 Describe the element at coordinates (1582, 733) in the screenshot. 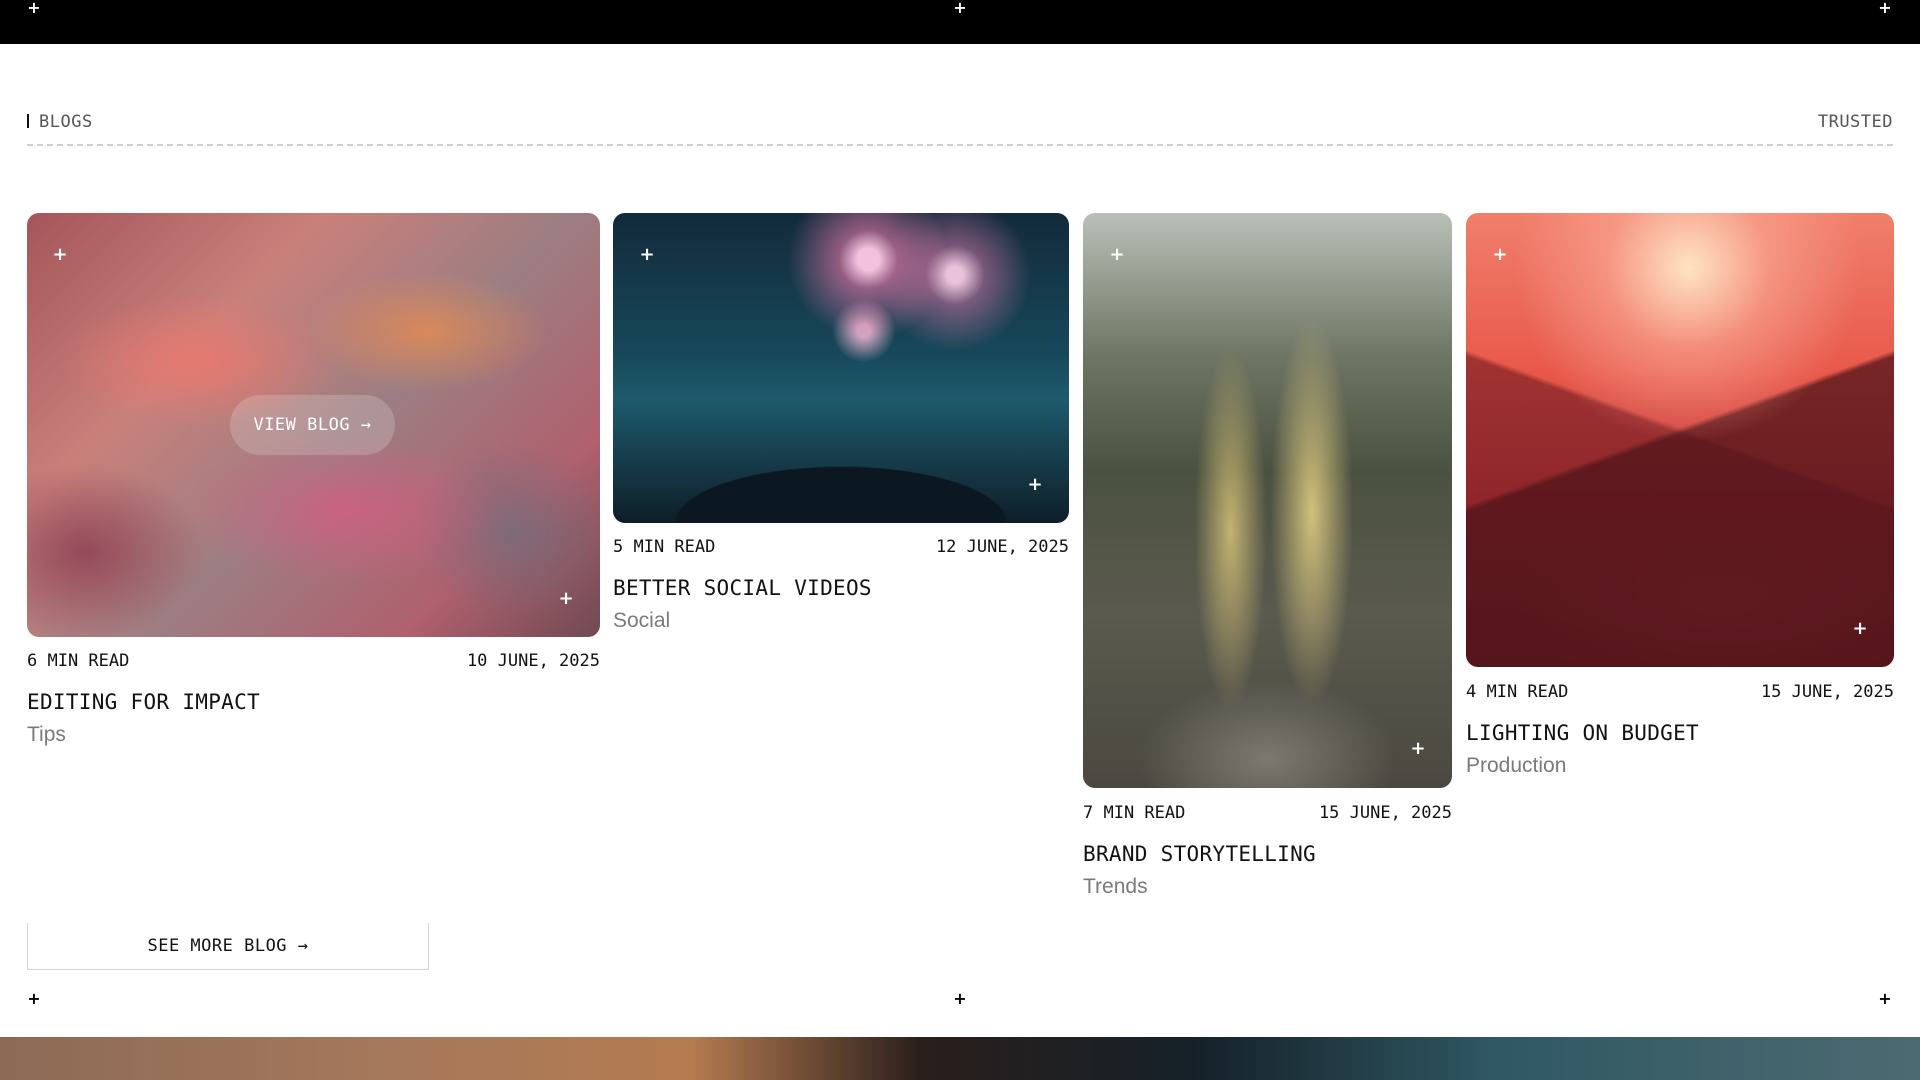

I see `blog-title: LIGHTING ON BUDGET` at that location.